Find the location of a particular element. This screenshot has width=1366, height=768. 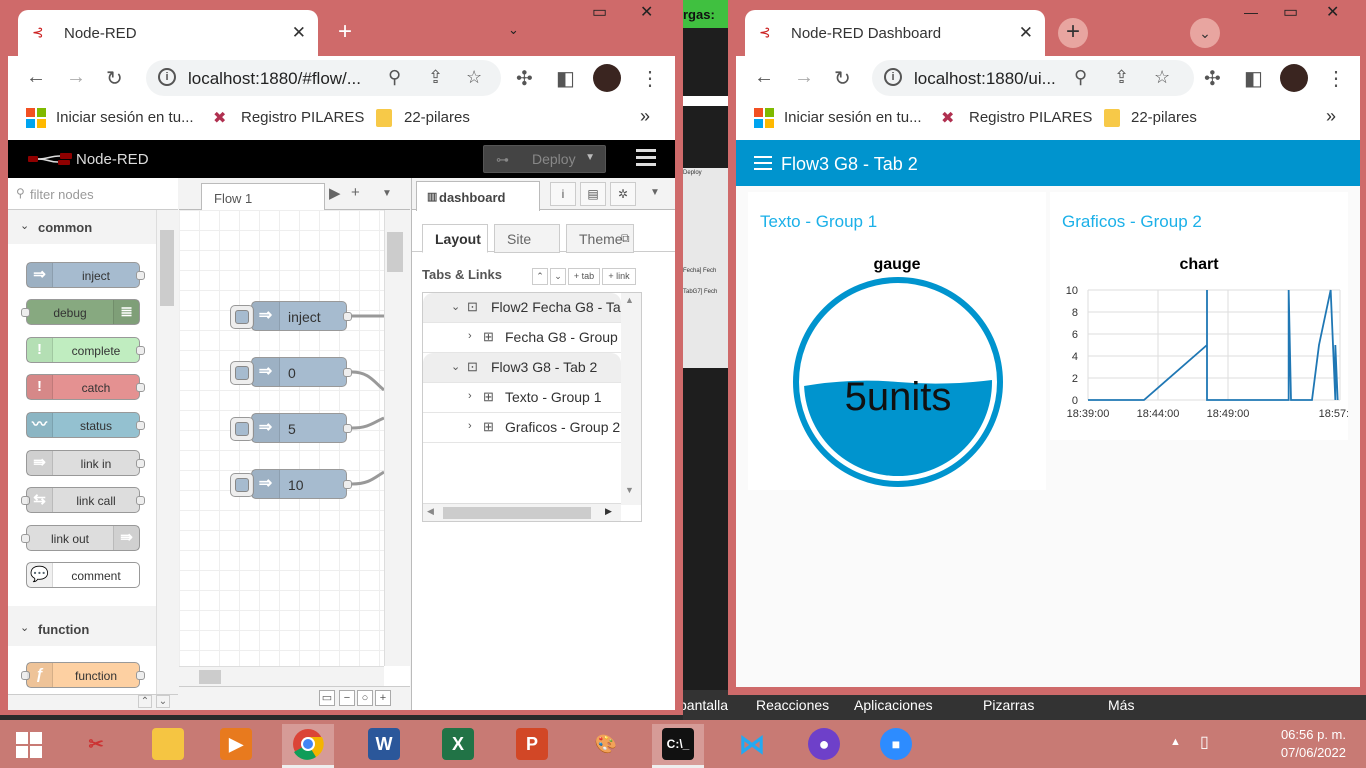

tree-item-group: › ⊞ Texto - Group 1 is located at coordinates (522, 398).